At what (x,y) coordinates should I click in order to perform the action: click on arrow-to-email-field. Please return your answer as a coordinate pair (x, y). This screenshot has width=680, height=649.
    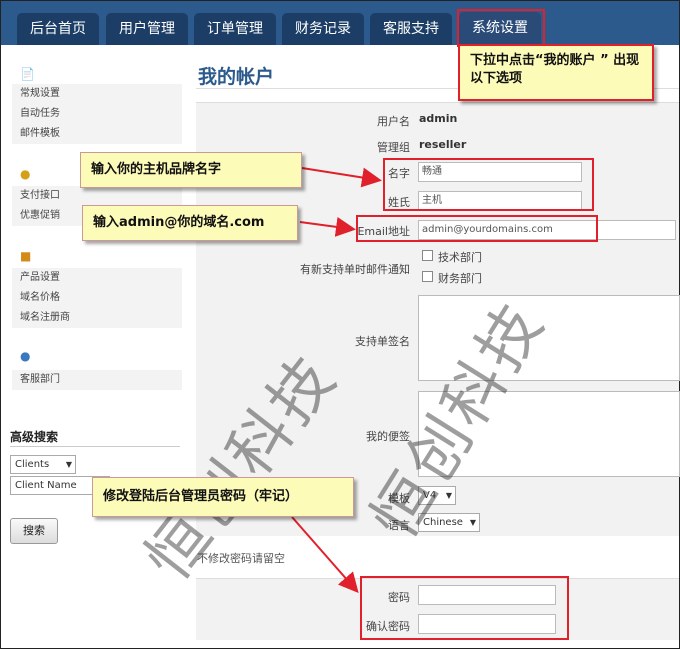
    Looking at the image, I should click on (327, 226).